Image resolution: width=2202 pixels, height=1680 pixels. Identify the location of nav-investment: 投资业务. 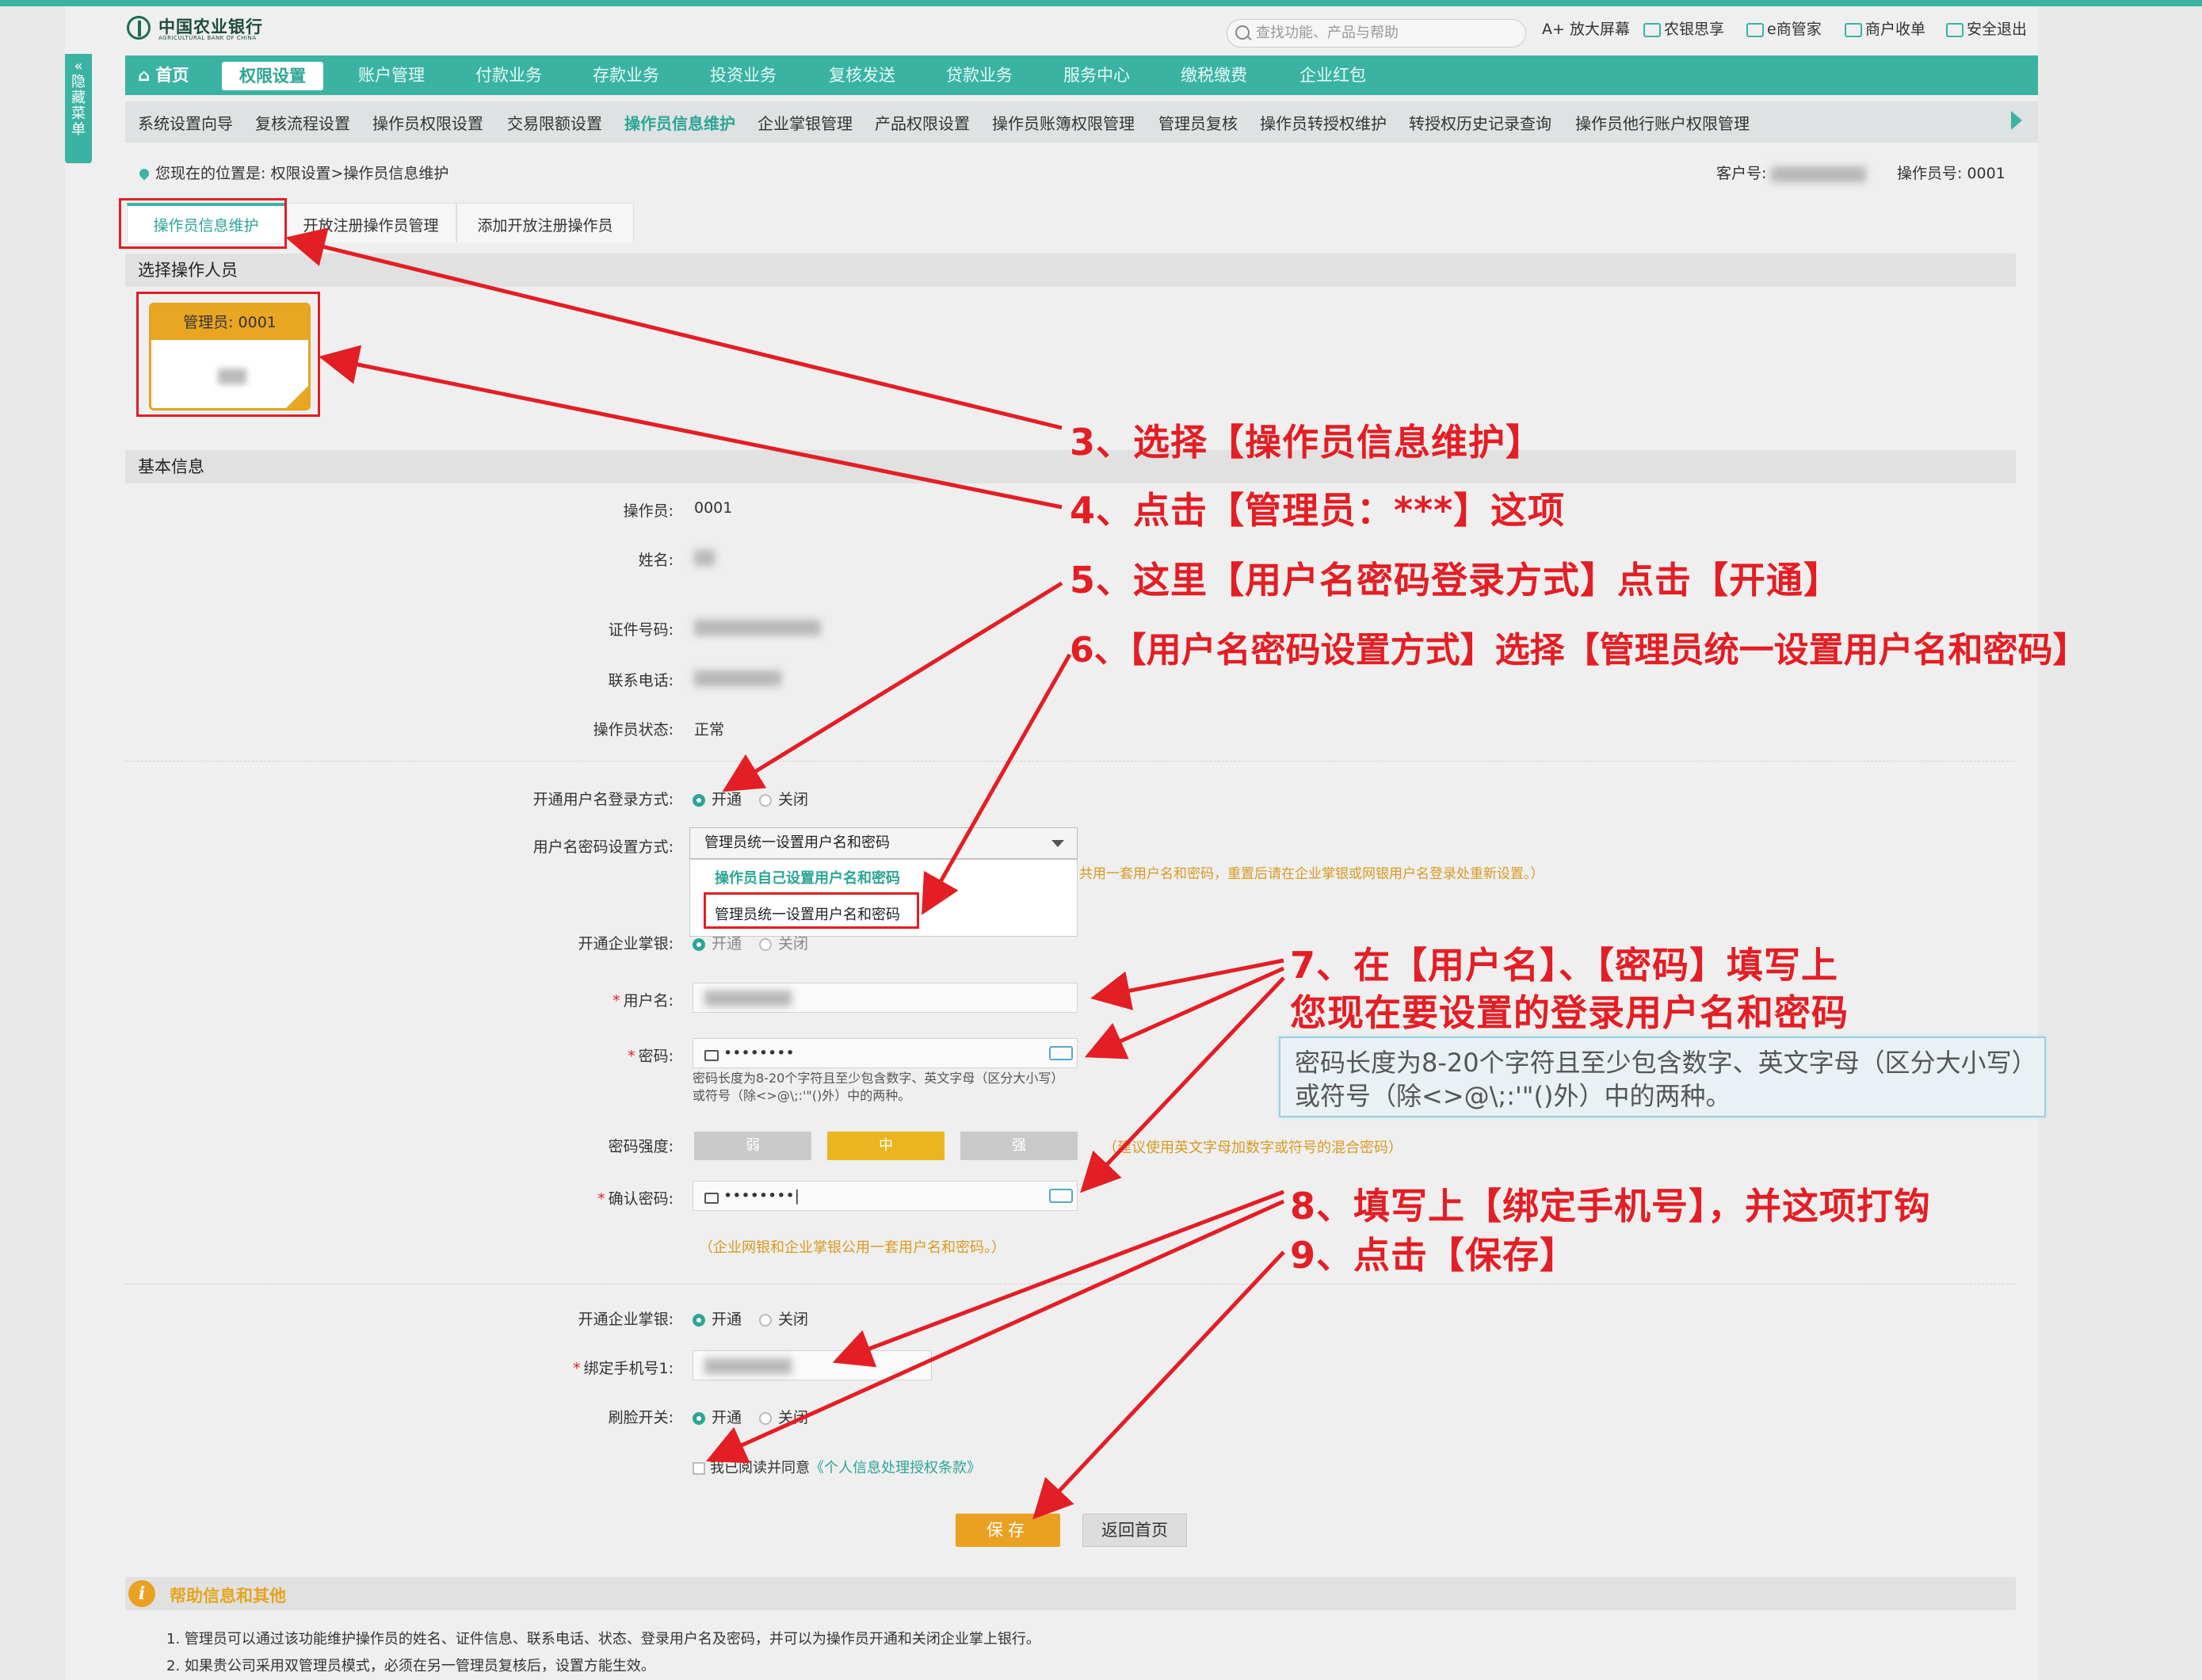
(743, 75).